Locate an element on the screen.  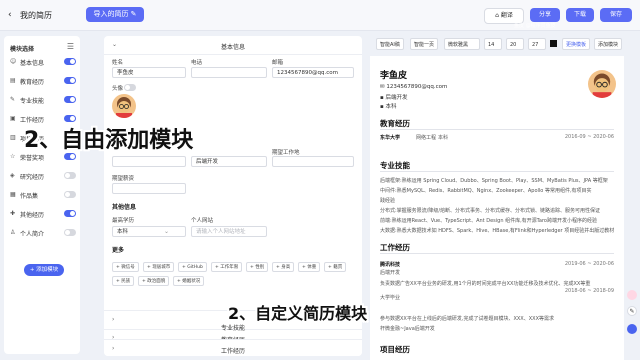
job-location-label: 期望工作地 is located at coordinates (286, 153).